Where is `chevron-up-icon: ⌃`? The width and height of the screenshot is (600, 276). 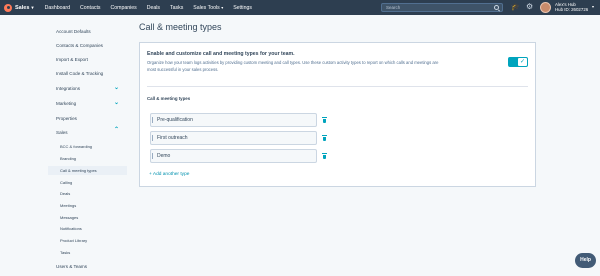 chevron-up-icon: ⌃ is located at coordinates (116, 129).